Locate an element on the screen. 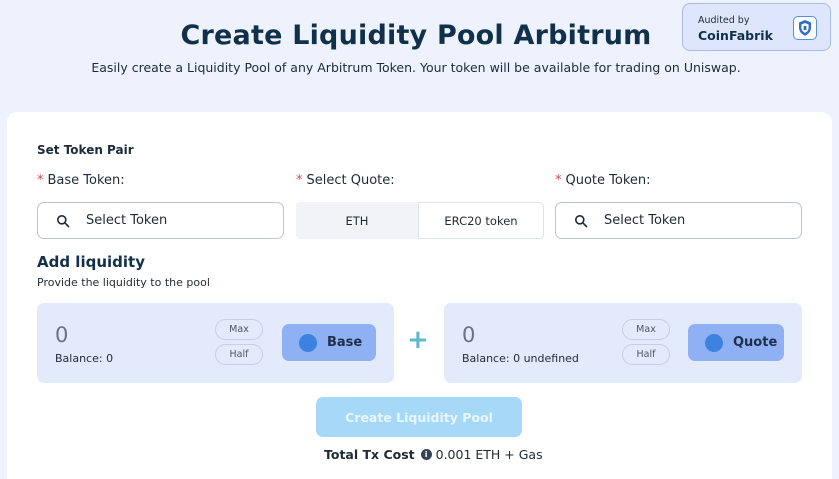 Image resolution: width=839 pixels, height=479 pixels. shield-icon is located at coordinates (805, 28).